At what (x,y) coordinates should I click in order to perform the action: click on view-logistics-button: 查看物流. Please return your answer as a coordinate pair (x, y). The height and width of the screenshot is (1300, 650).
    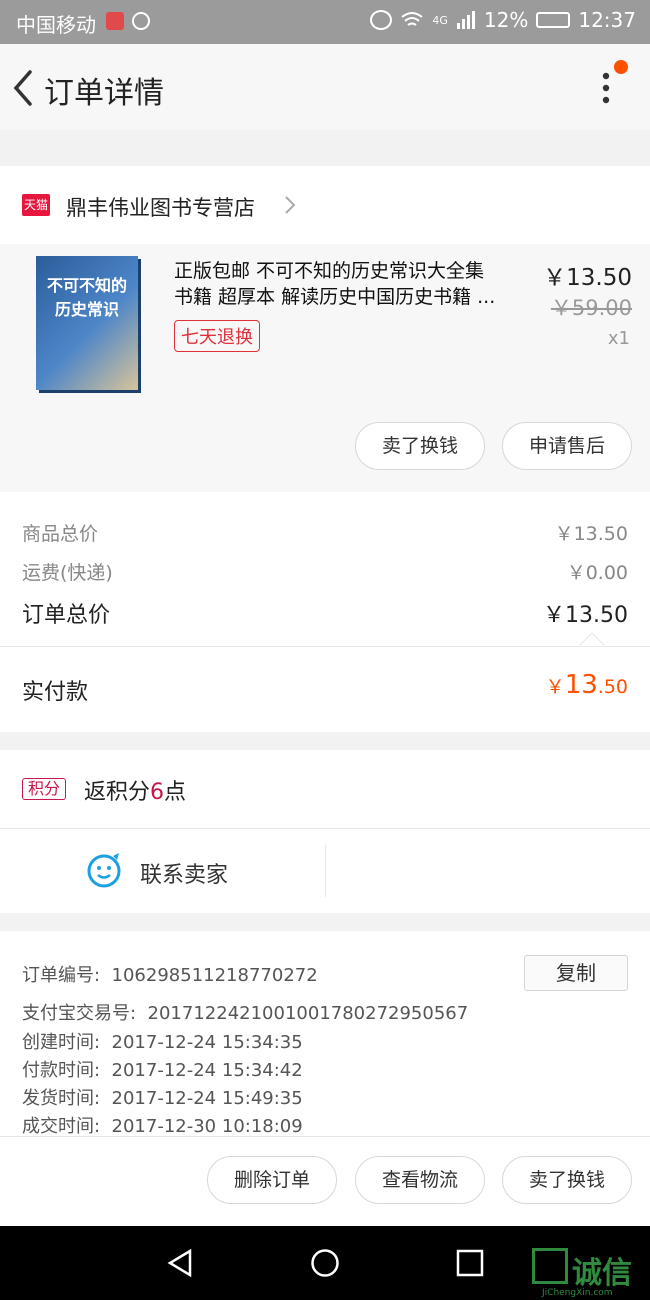
    Looking at the image, I should click on (420, 1180).